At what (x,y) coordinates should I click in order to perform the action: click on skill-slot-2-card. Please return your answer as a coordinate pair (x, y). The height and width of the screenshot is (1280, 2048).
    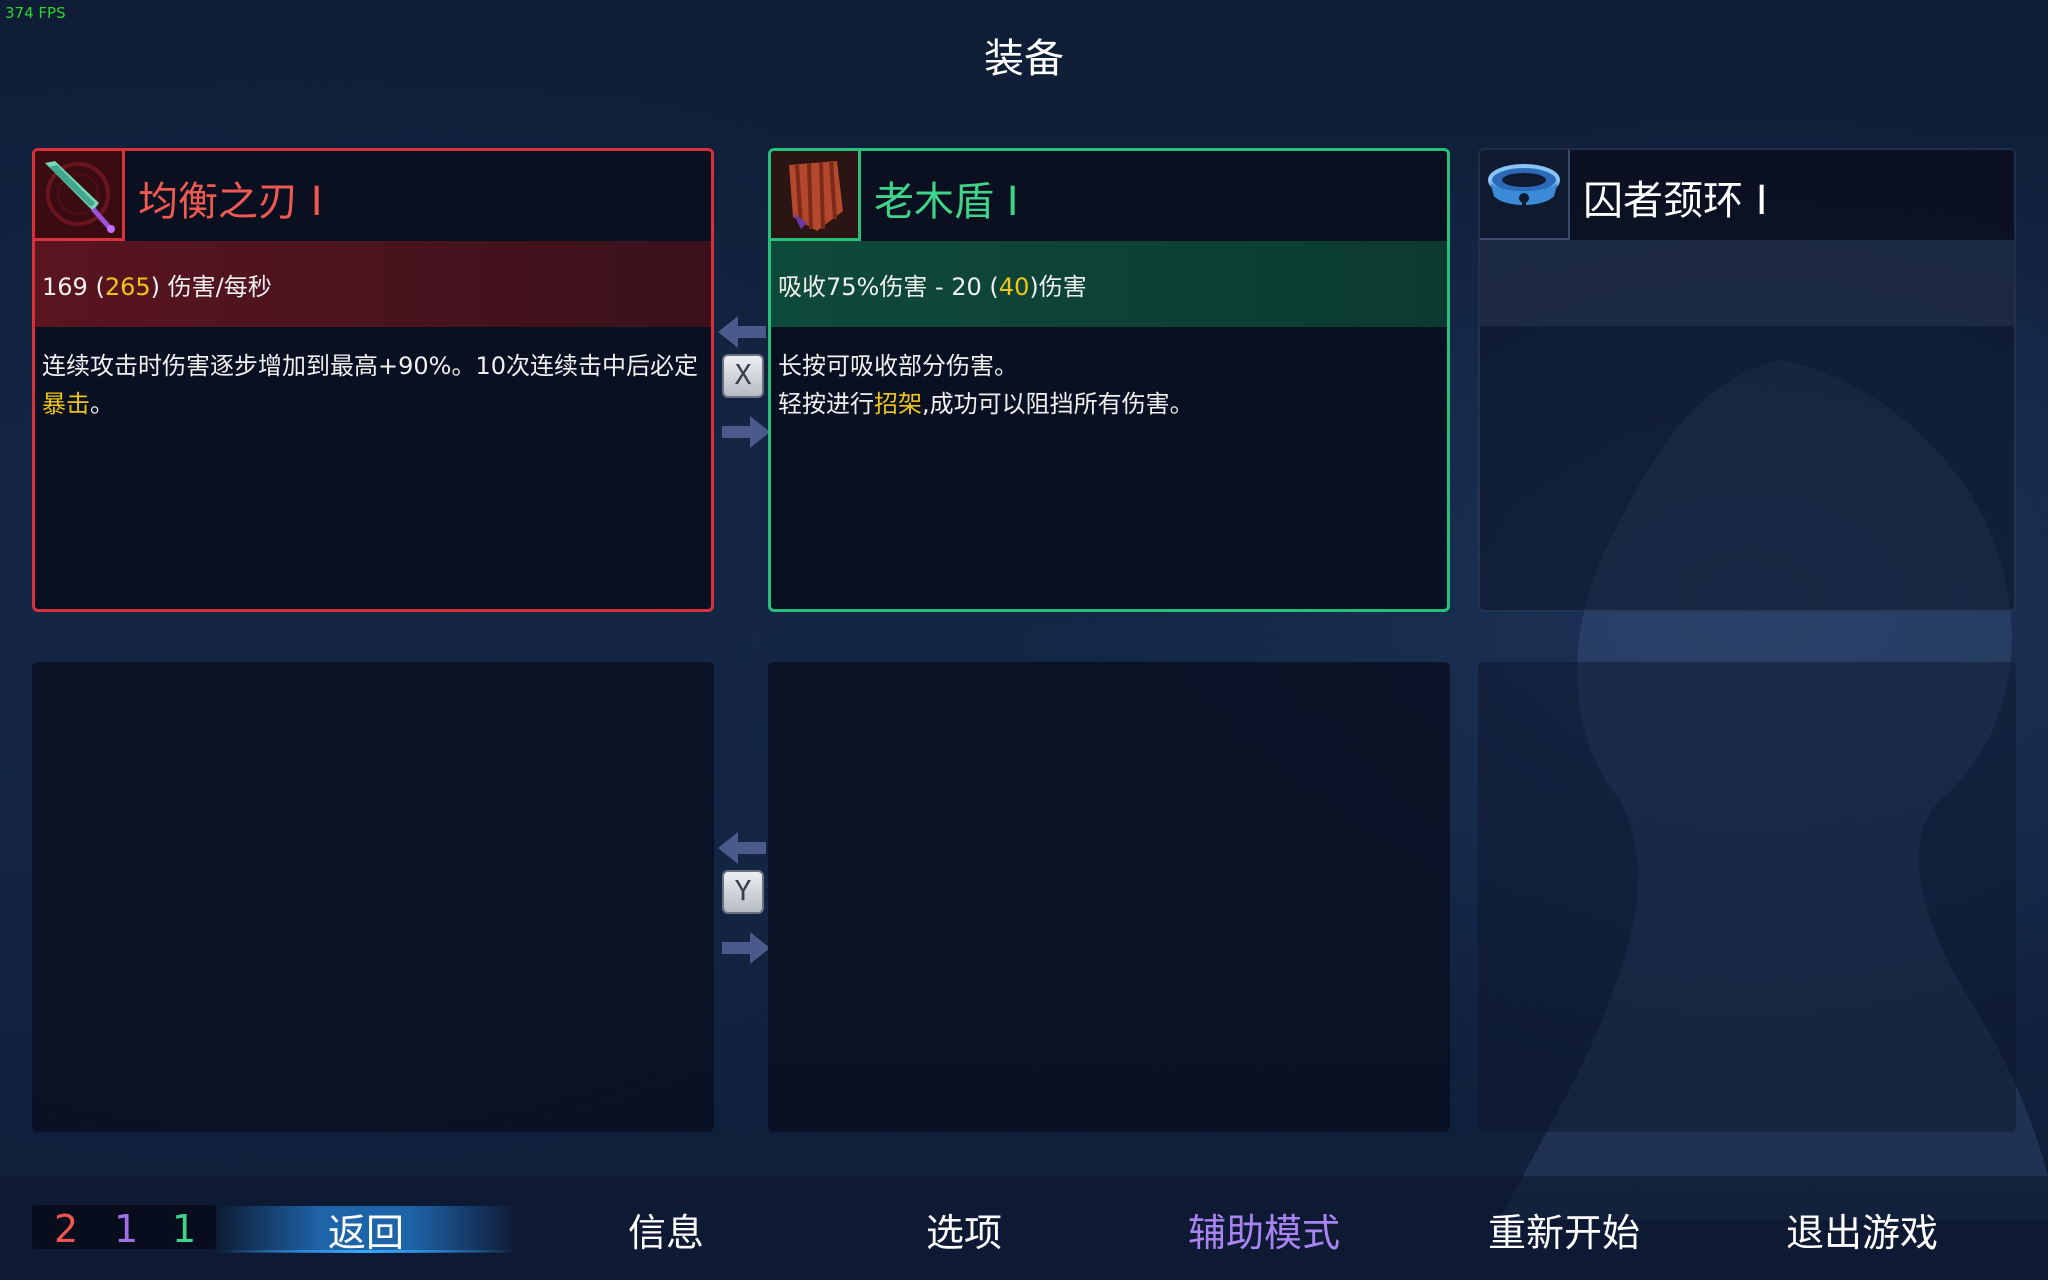
    Looking at the image, I should click on (1109, 897).